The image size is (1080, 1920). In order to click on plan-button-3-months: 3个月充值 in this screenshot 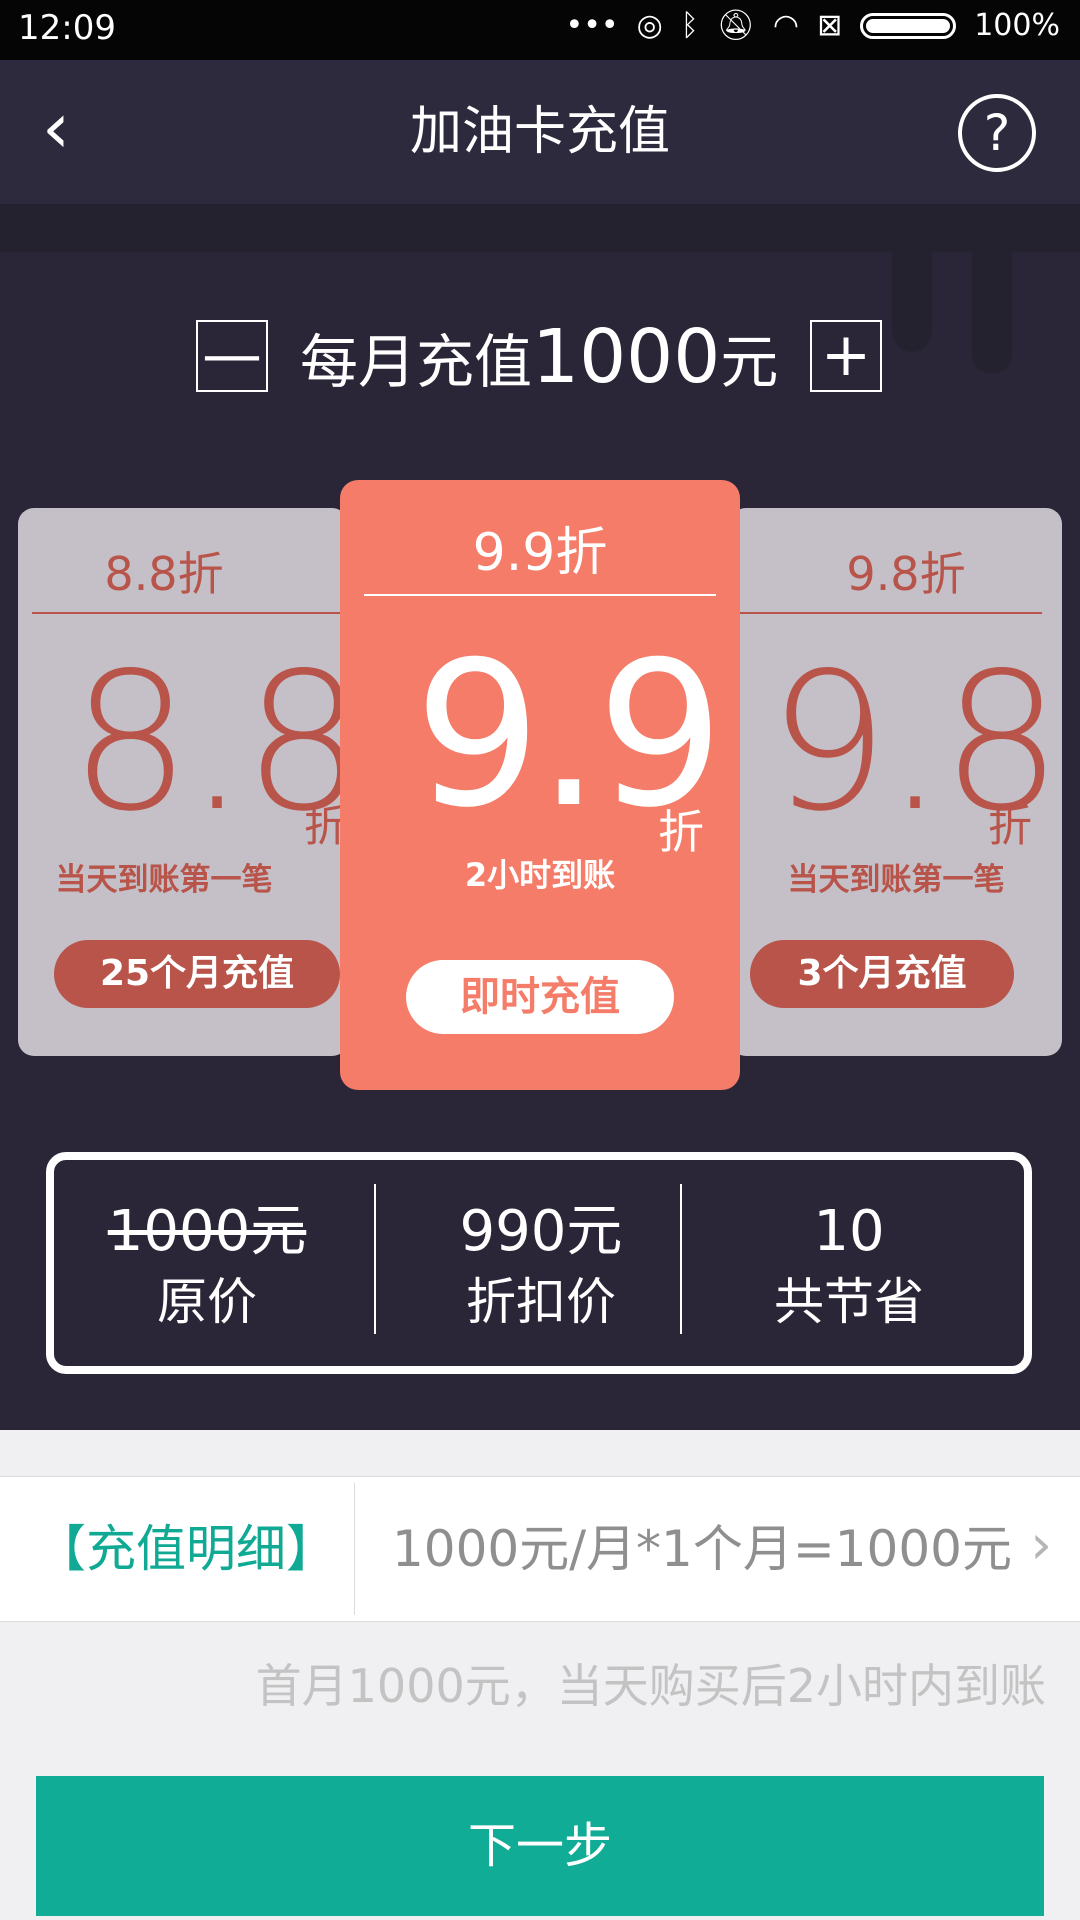, I will do `click(882, 974)`.